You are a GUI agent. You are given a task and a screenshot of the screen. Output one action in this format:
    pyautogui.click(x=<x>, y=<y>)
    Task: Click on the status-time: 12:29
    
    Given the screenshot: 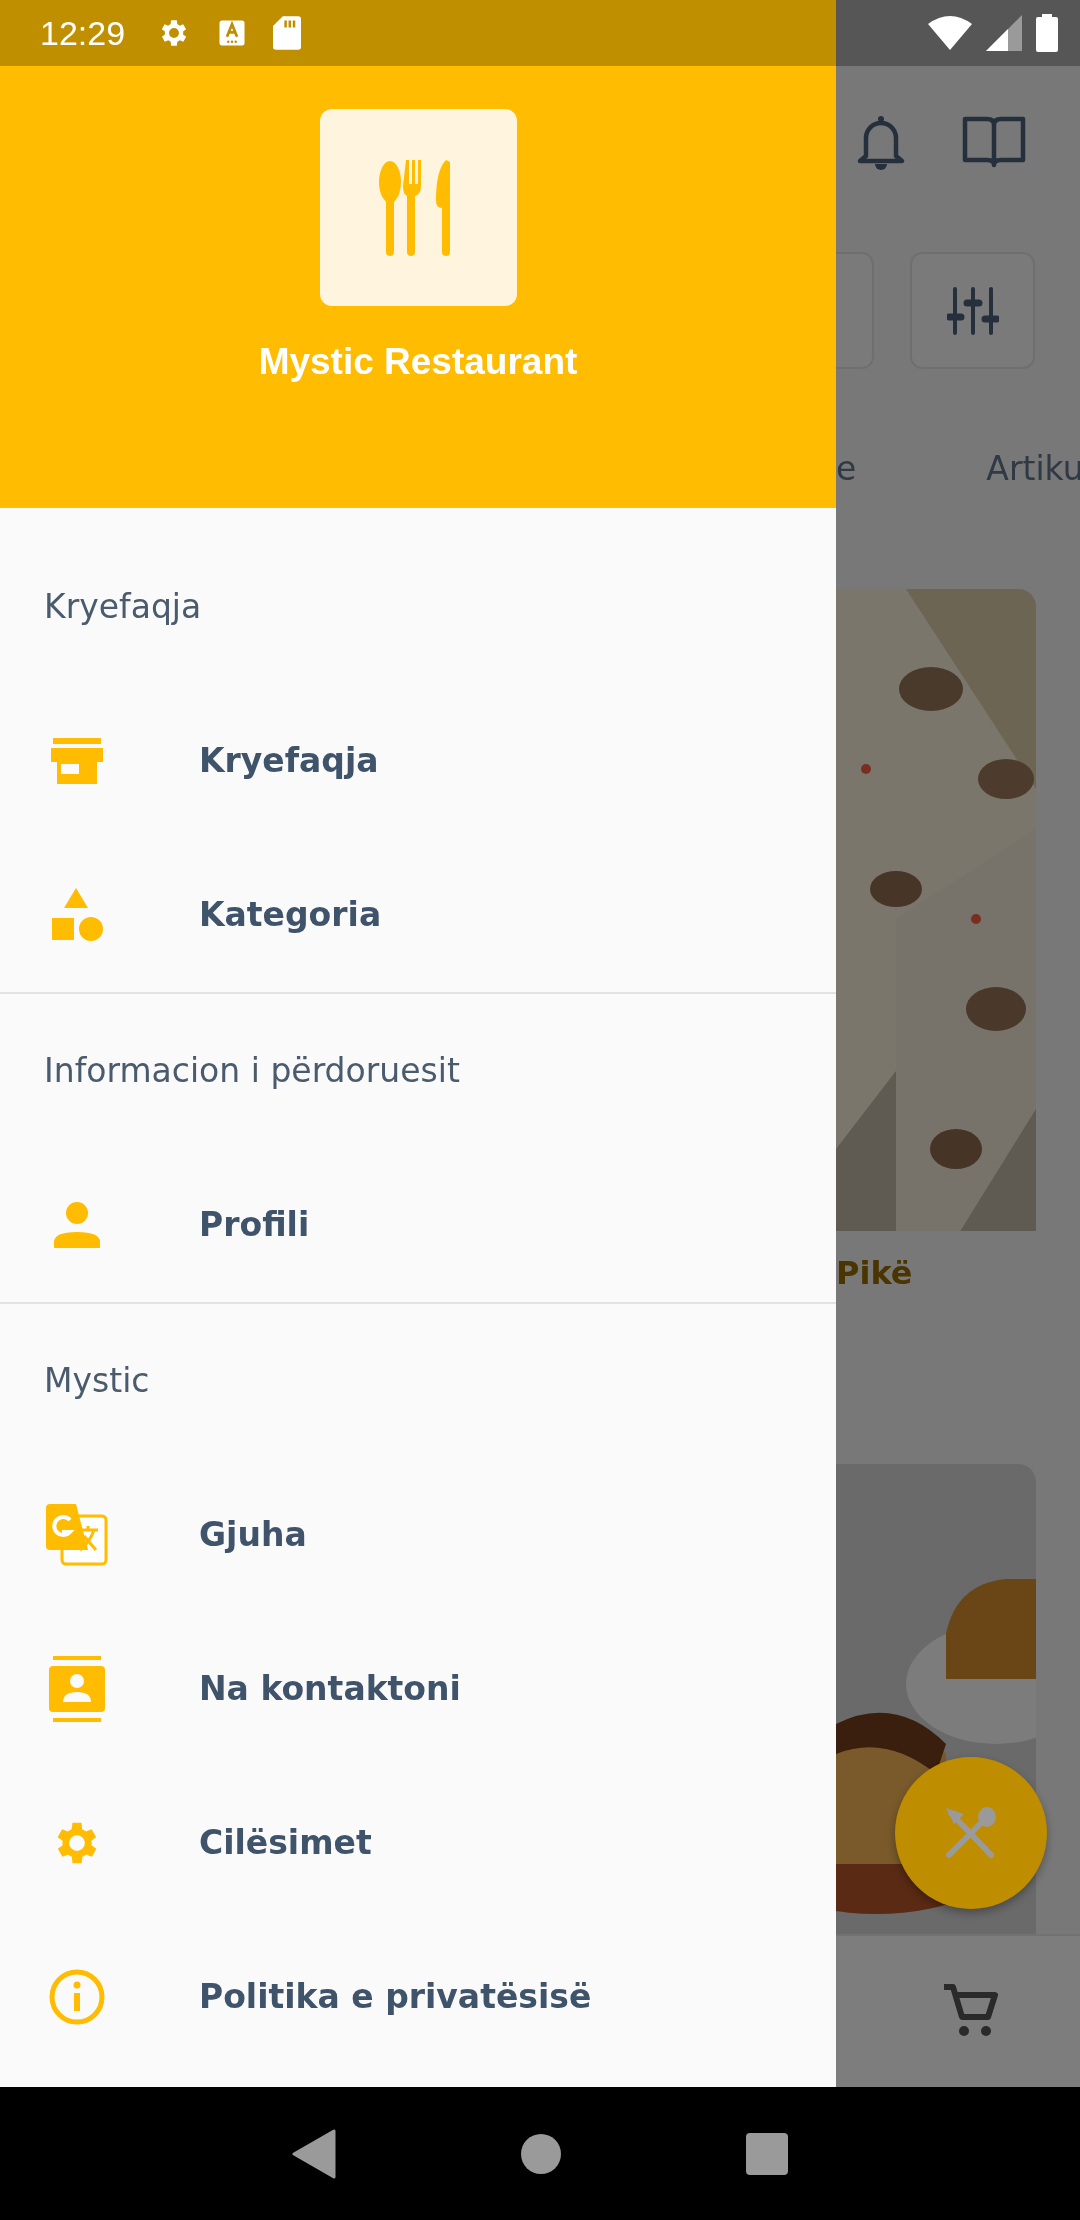 What is the action you would take?
    pyautogui.click(x=83, y=33)
    